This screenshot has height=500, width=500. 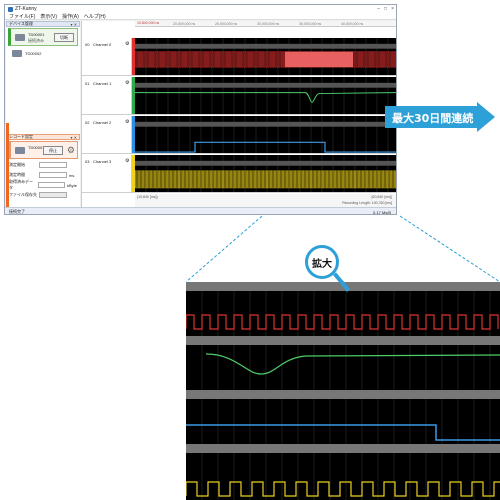 I want to click on start-label: 測定開始, so click(x=17, y=164).